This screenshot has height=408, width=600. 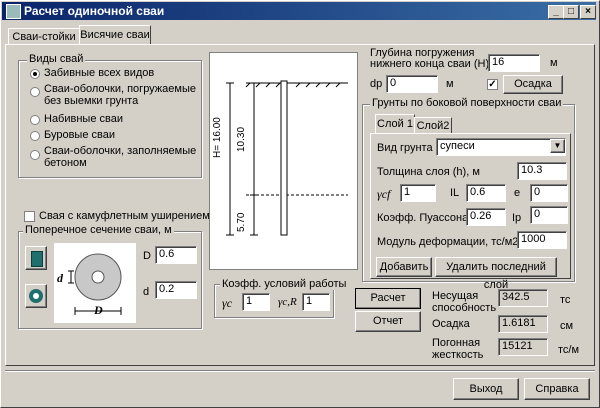 I want to click on gc-label: γc, so click(x=227, y=303).